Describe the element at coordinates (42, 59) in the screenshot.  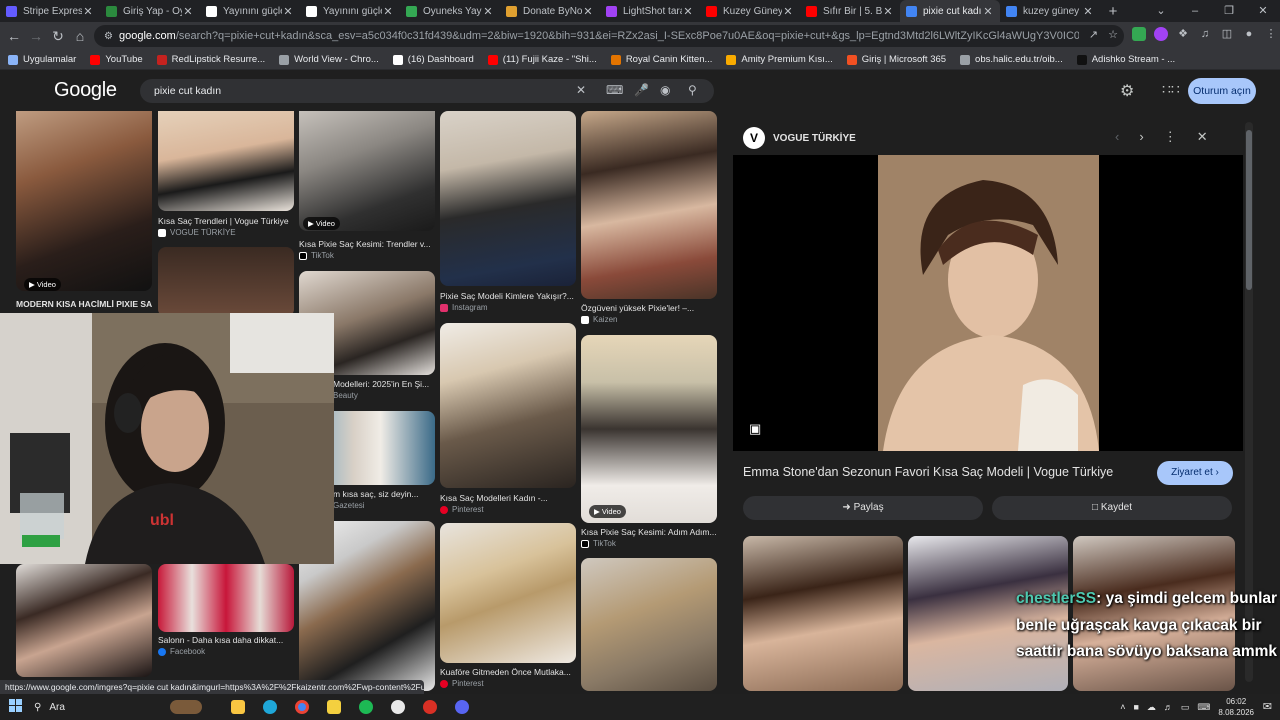
I see `bookmark-item: Uygulamalar` at that location.